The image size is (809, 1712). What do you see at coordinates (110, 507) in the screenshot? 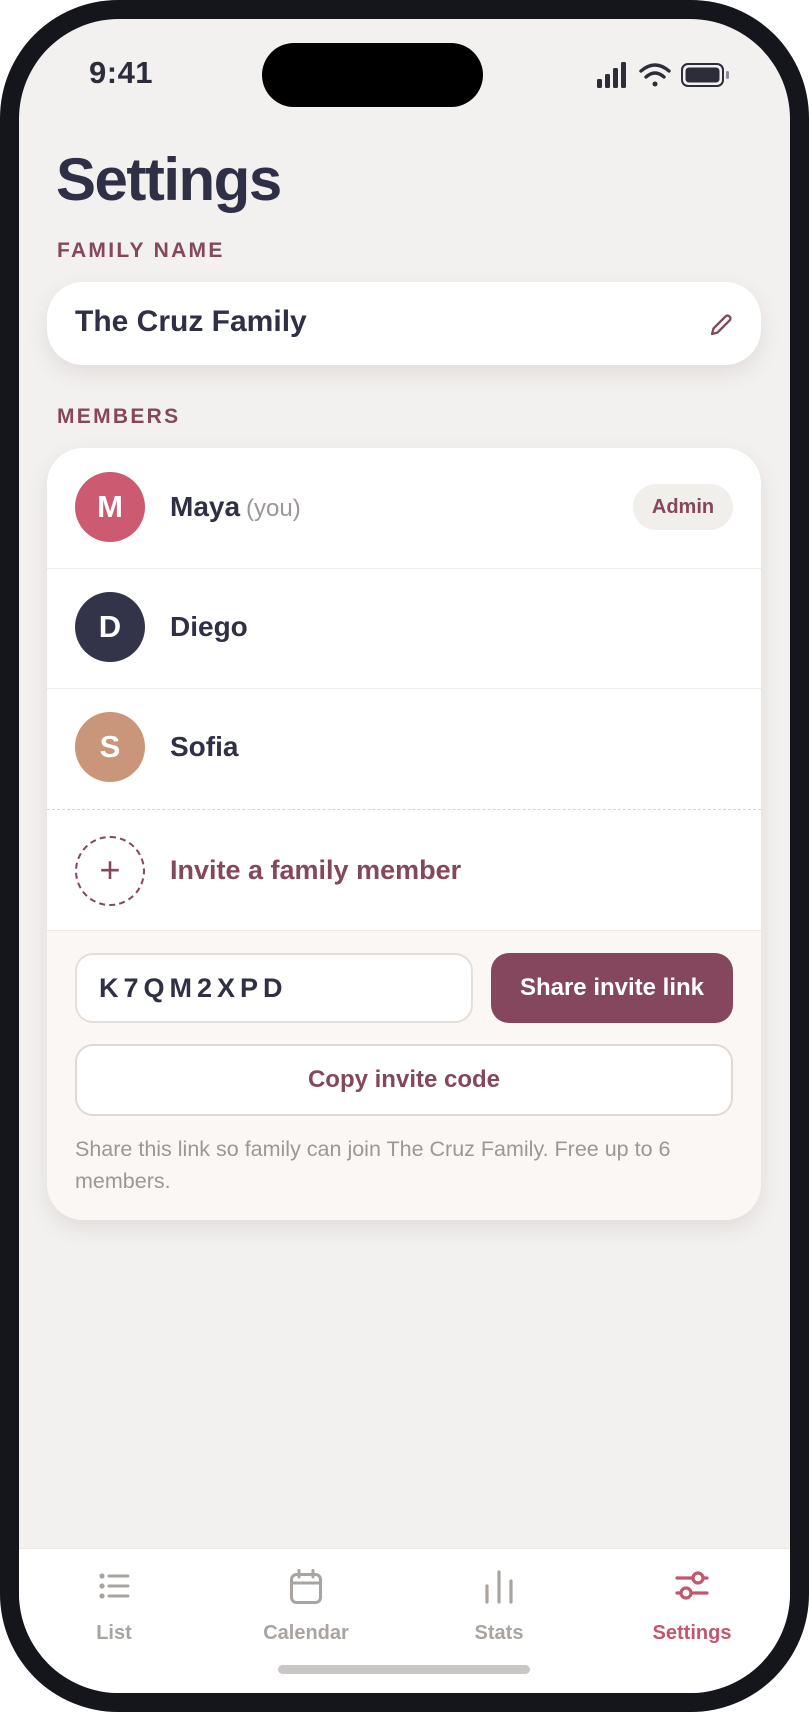
I see `avatar: M` at bounding box center [110, 507].